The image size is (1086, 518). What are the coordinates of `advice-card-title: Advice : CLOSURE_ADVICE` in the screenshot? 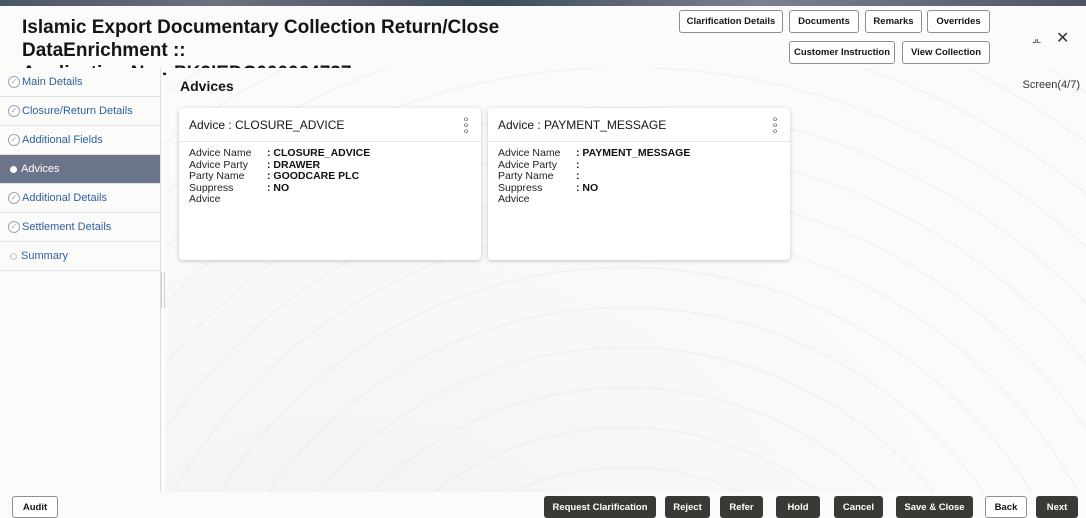 It's located at (267, 124).